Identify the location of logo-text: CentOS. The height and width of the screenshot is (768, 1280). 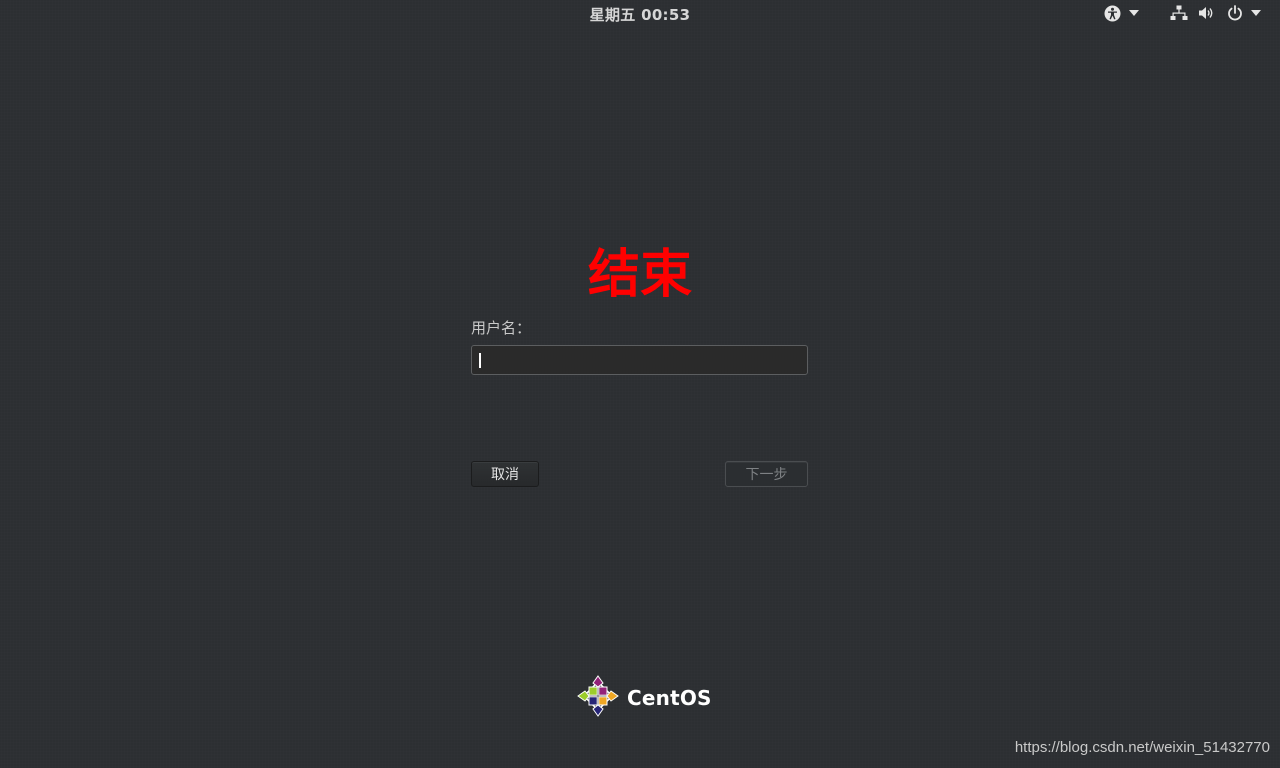
(669, 698).